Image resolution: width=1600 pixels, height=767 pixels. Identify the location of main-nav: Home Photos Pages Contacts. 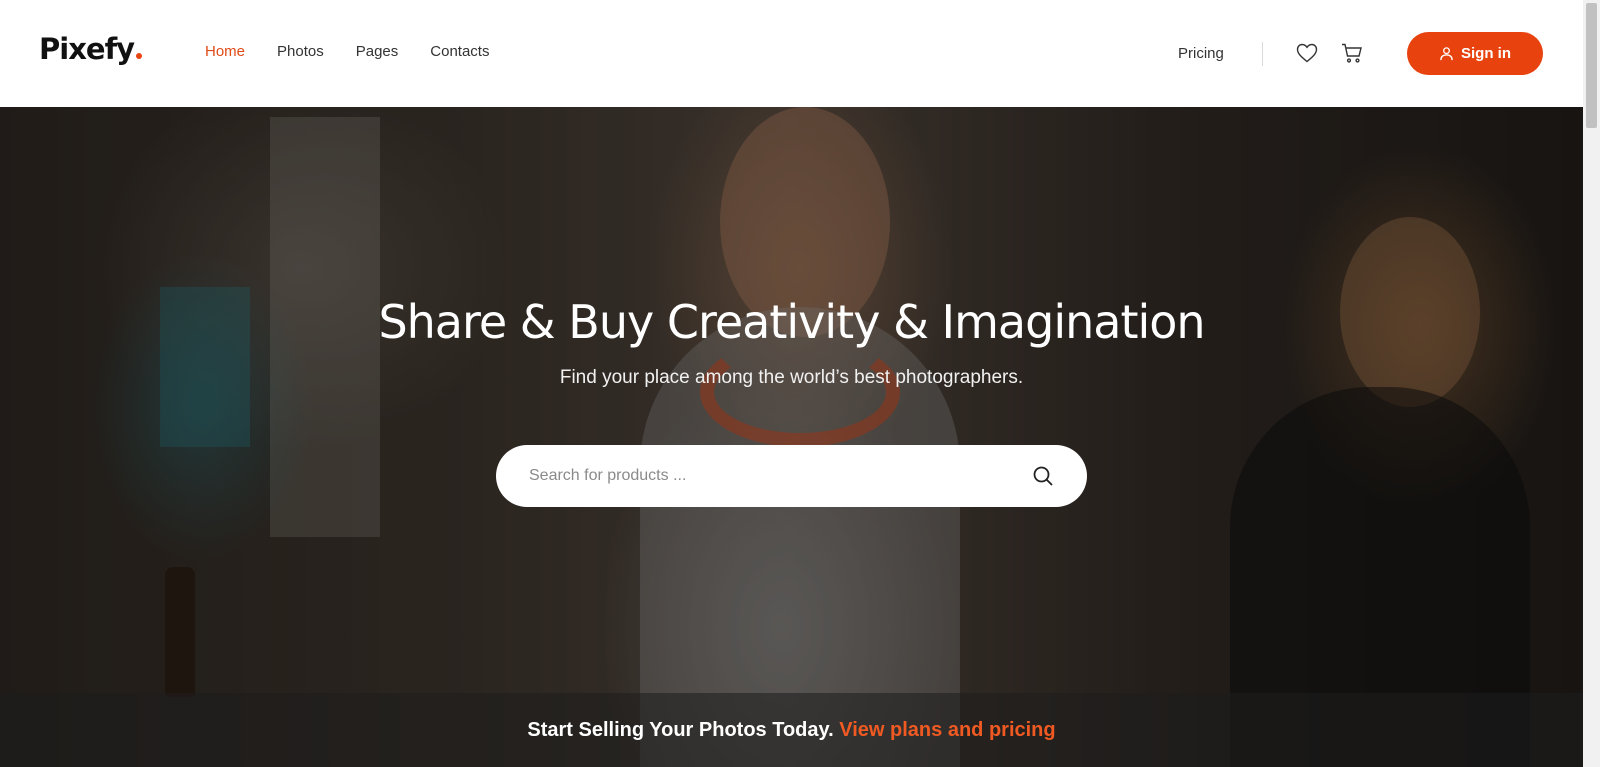
(363, 51).